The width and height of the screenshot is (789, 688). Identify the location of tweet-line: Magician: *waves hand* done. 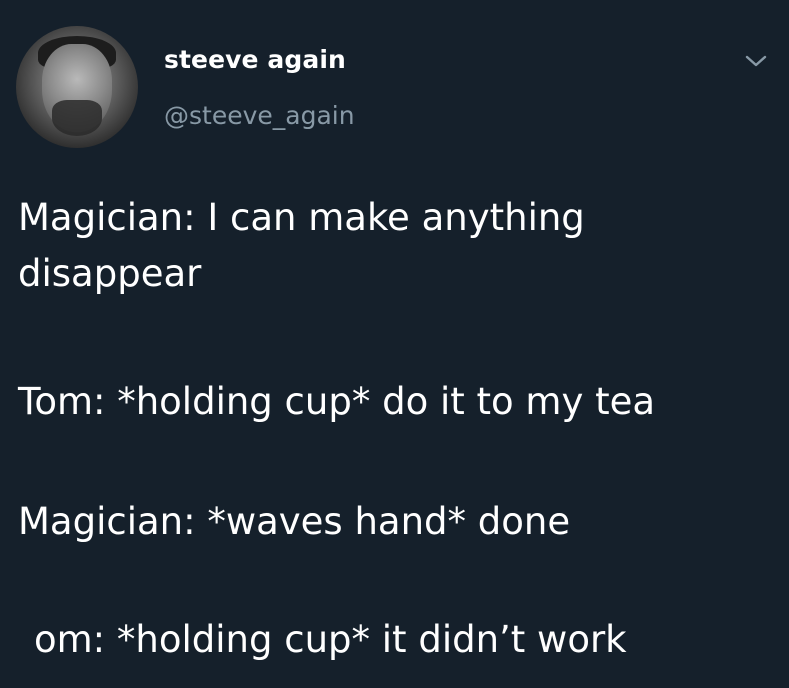
(294, 521).